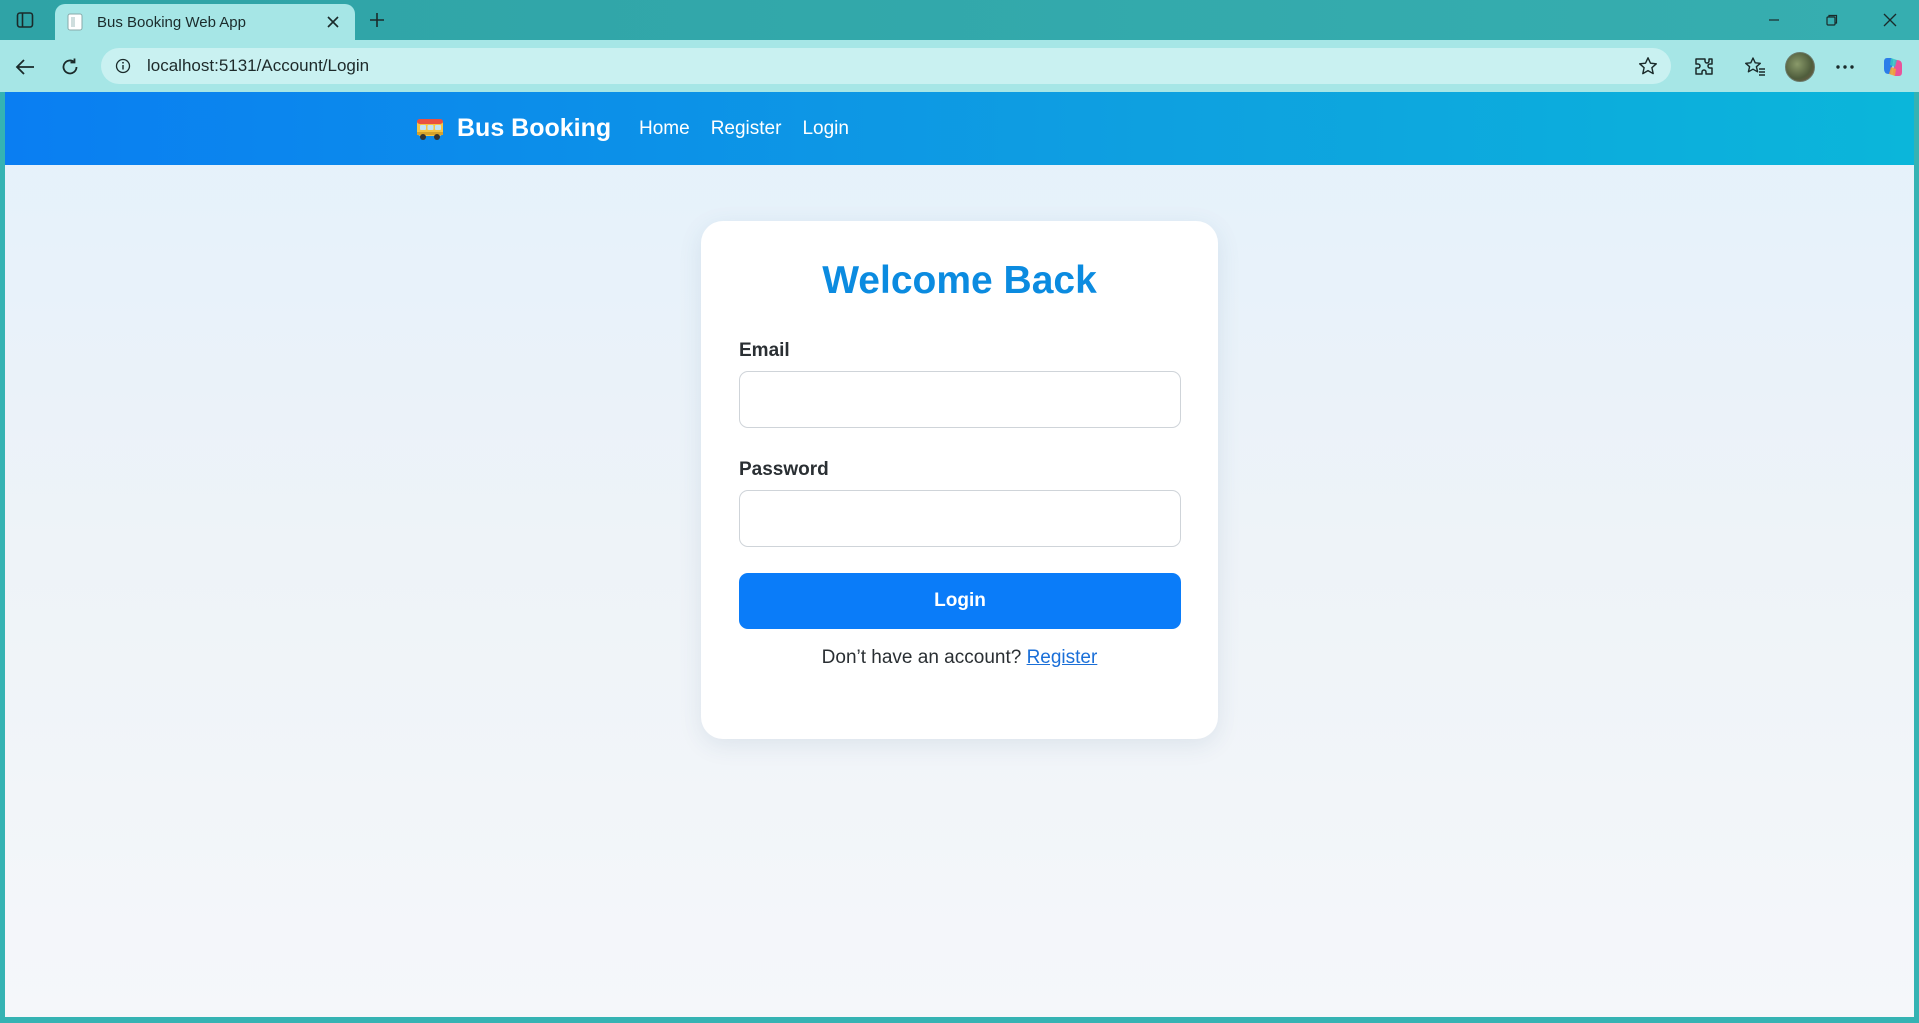 The image size is (1919, 1023). Describe the element at coordinates (70, 67) in the screenshot. I see `reload-icon` at that location.